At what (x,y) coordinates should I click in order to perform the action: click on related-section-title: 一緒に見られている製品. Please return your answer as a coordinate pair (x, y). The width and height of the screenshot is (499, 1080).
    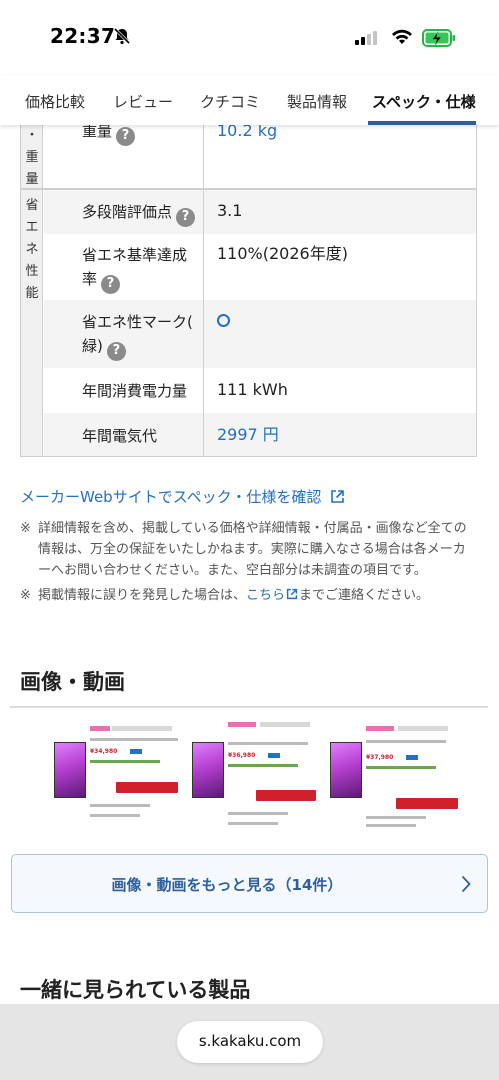
    Looking at the image, I should click on (135, 990).